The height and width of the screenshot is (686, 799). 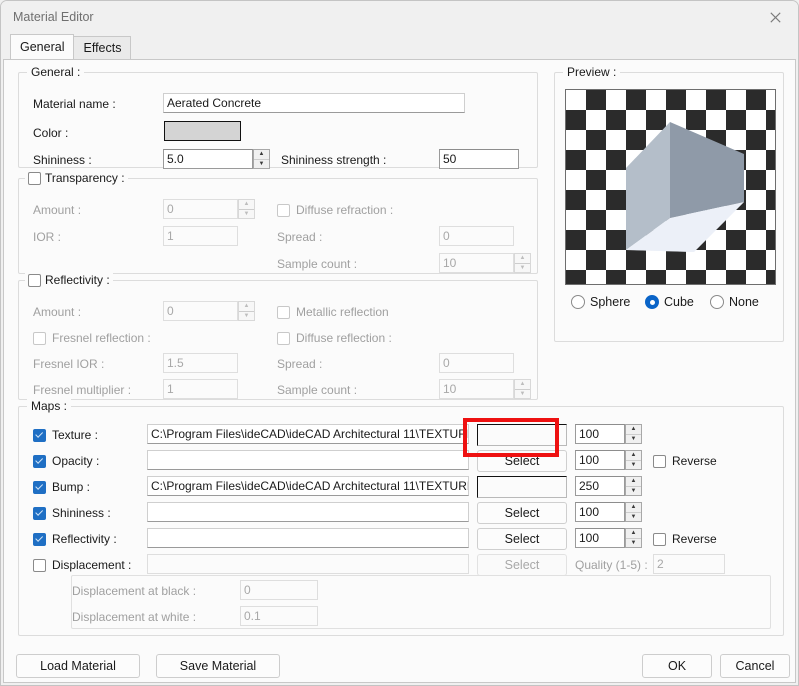 I want to click on bump-checkbox, so click(x=39, y=487).